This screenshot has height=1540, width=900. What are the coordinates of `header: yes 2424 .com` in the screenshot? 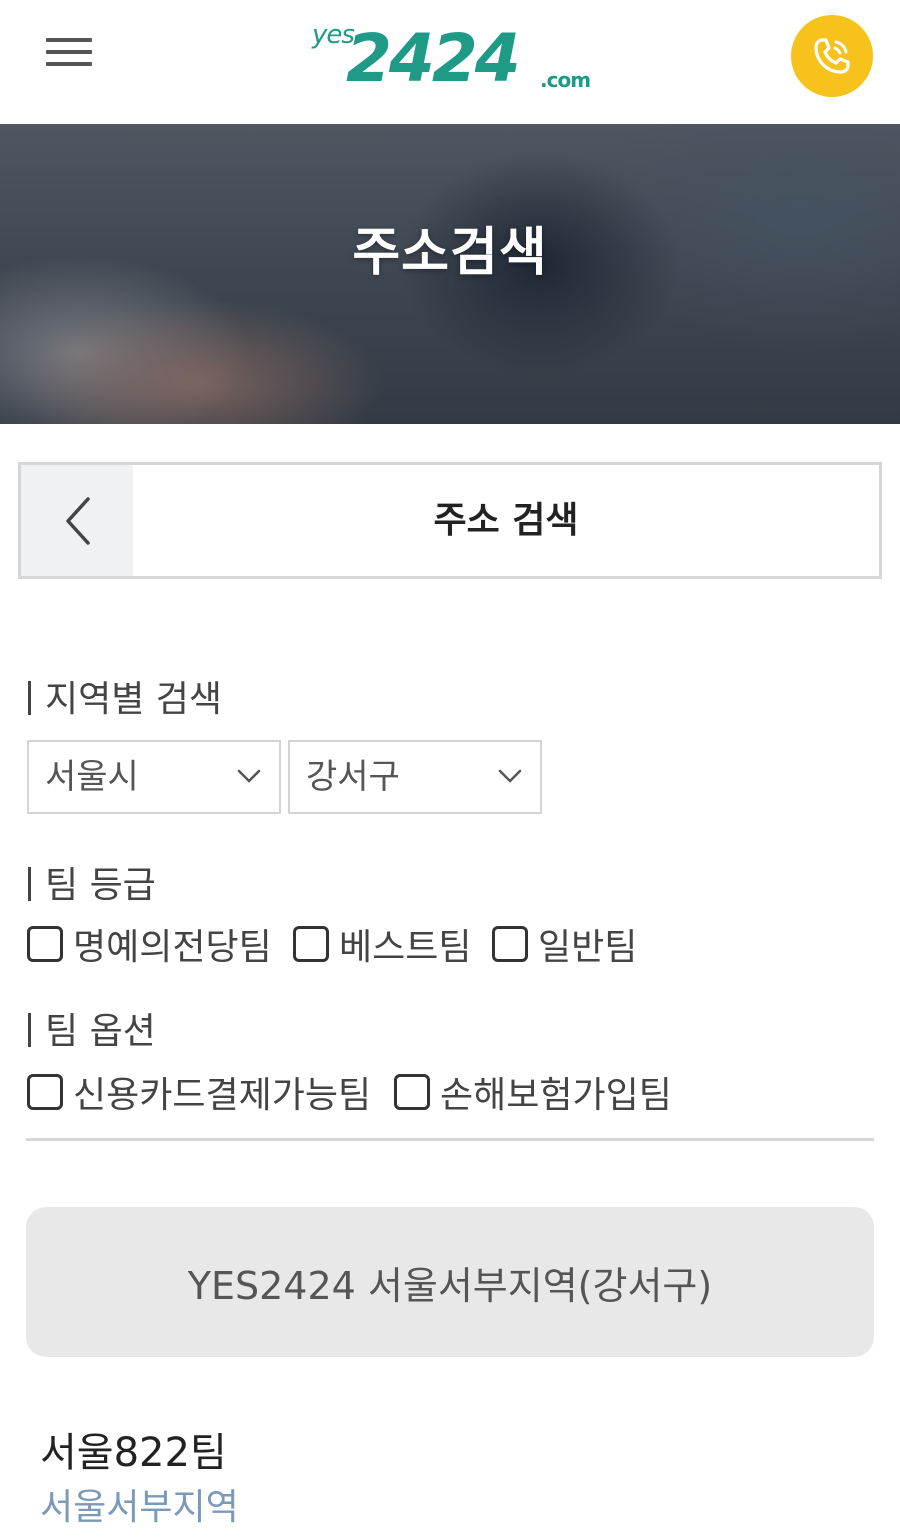 It's located at (450, 62).